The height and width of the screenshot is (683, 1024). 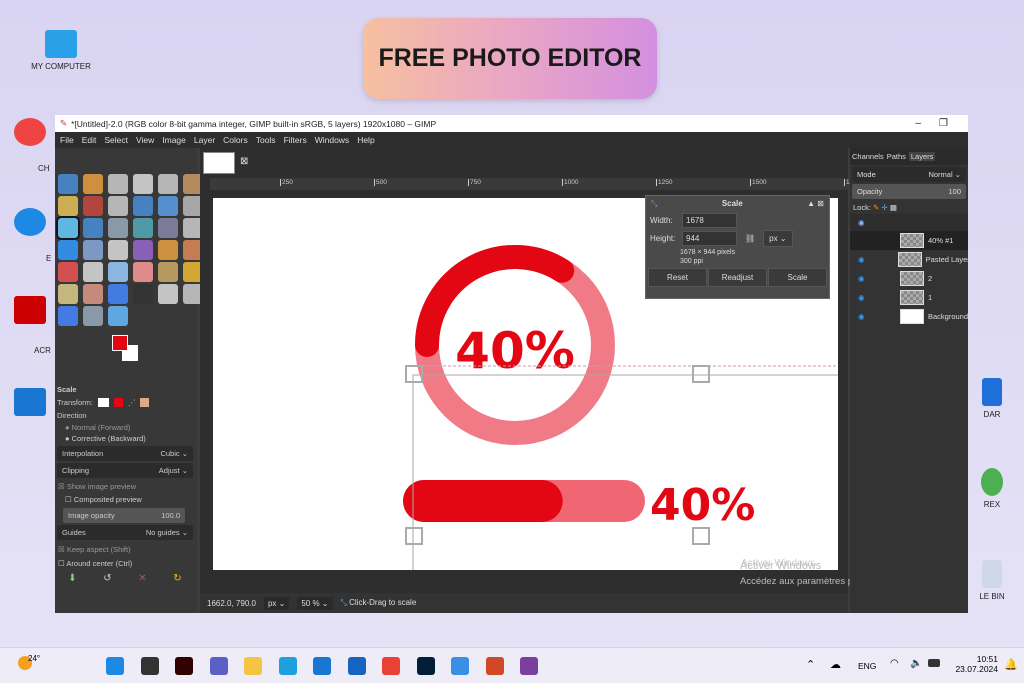 I want to click on language-indicator: ENG, so click(x=867, y=666).